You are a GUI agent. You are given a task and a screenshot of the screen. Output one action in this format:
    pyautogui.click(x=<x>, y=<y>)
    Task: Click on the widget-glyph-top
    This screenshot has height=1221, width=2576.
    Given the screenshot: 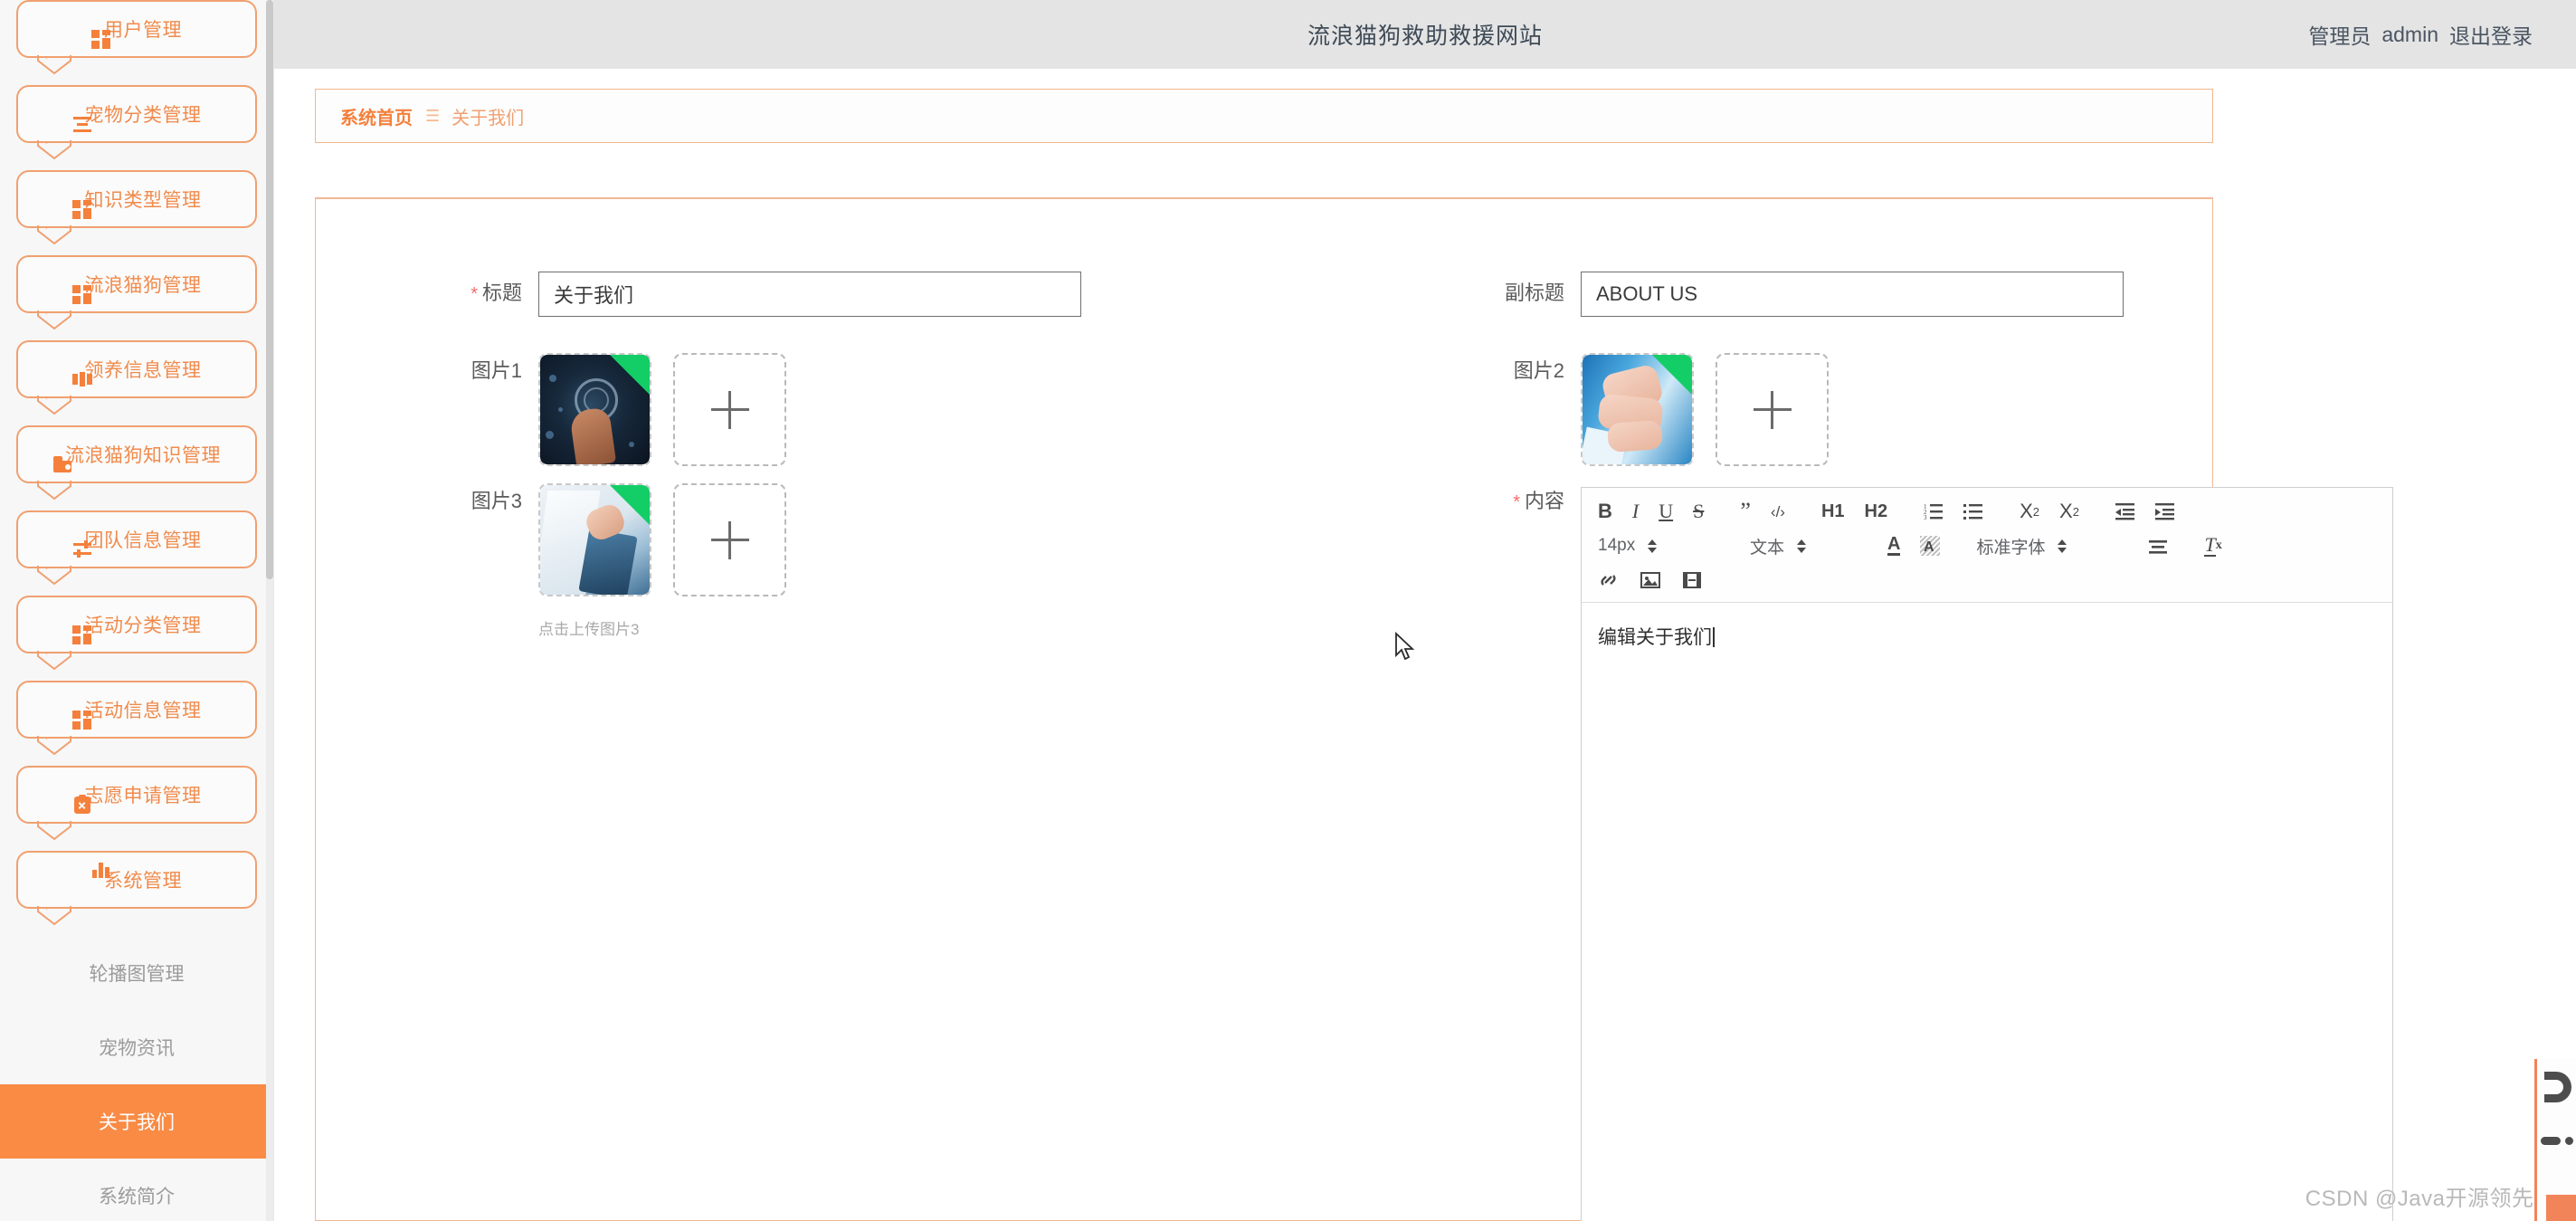 What is the action you would take?
    pyautogui.click(x=2558, y=1087)
    